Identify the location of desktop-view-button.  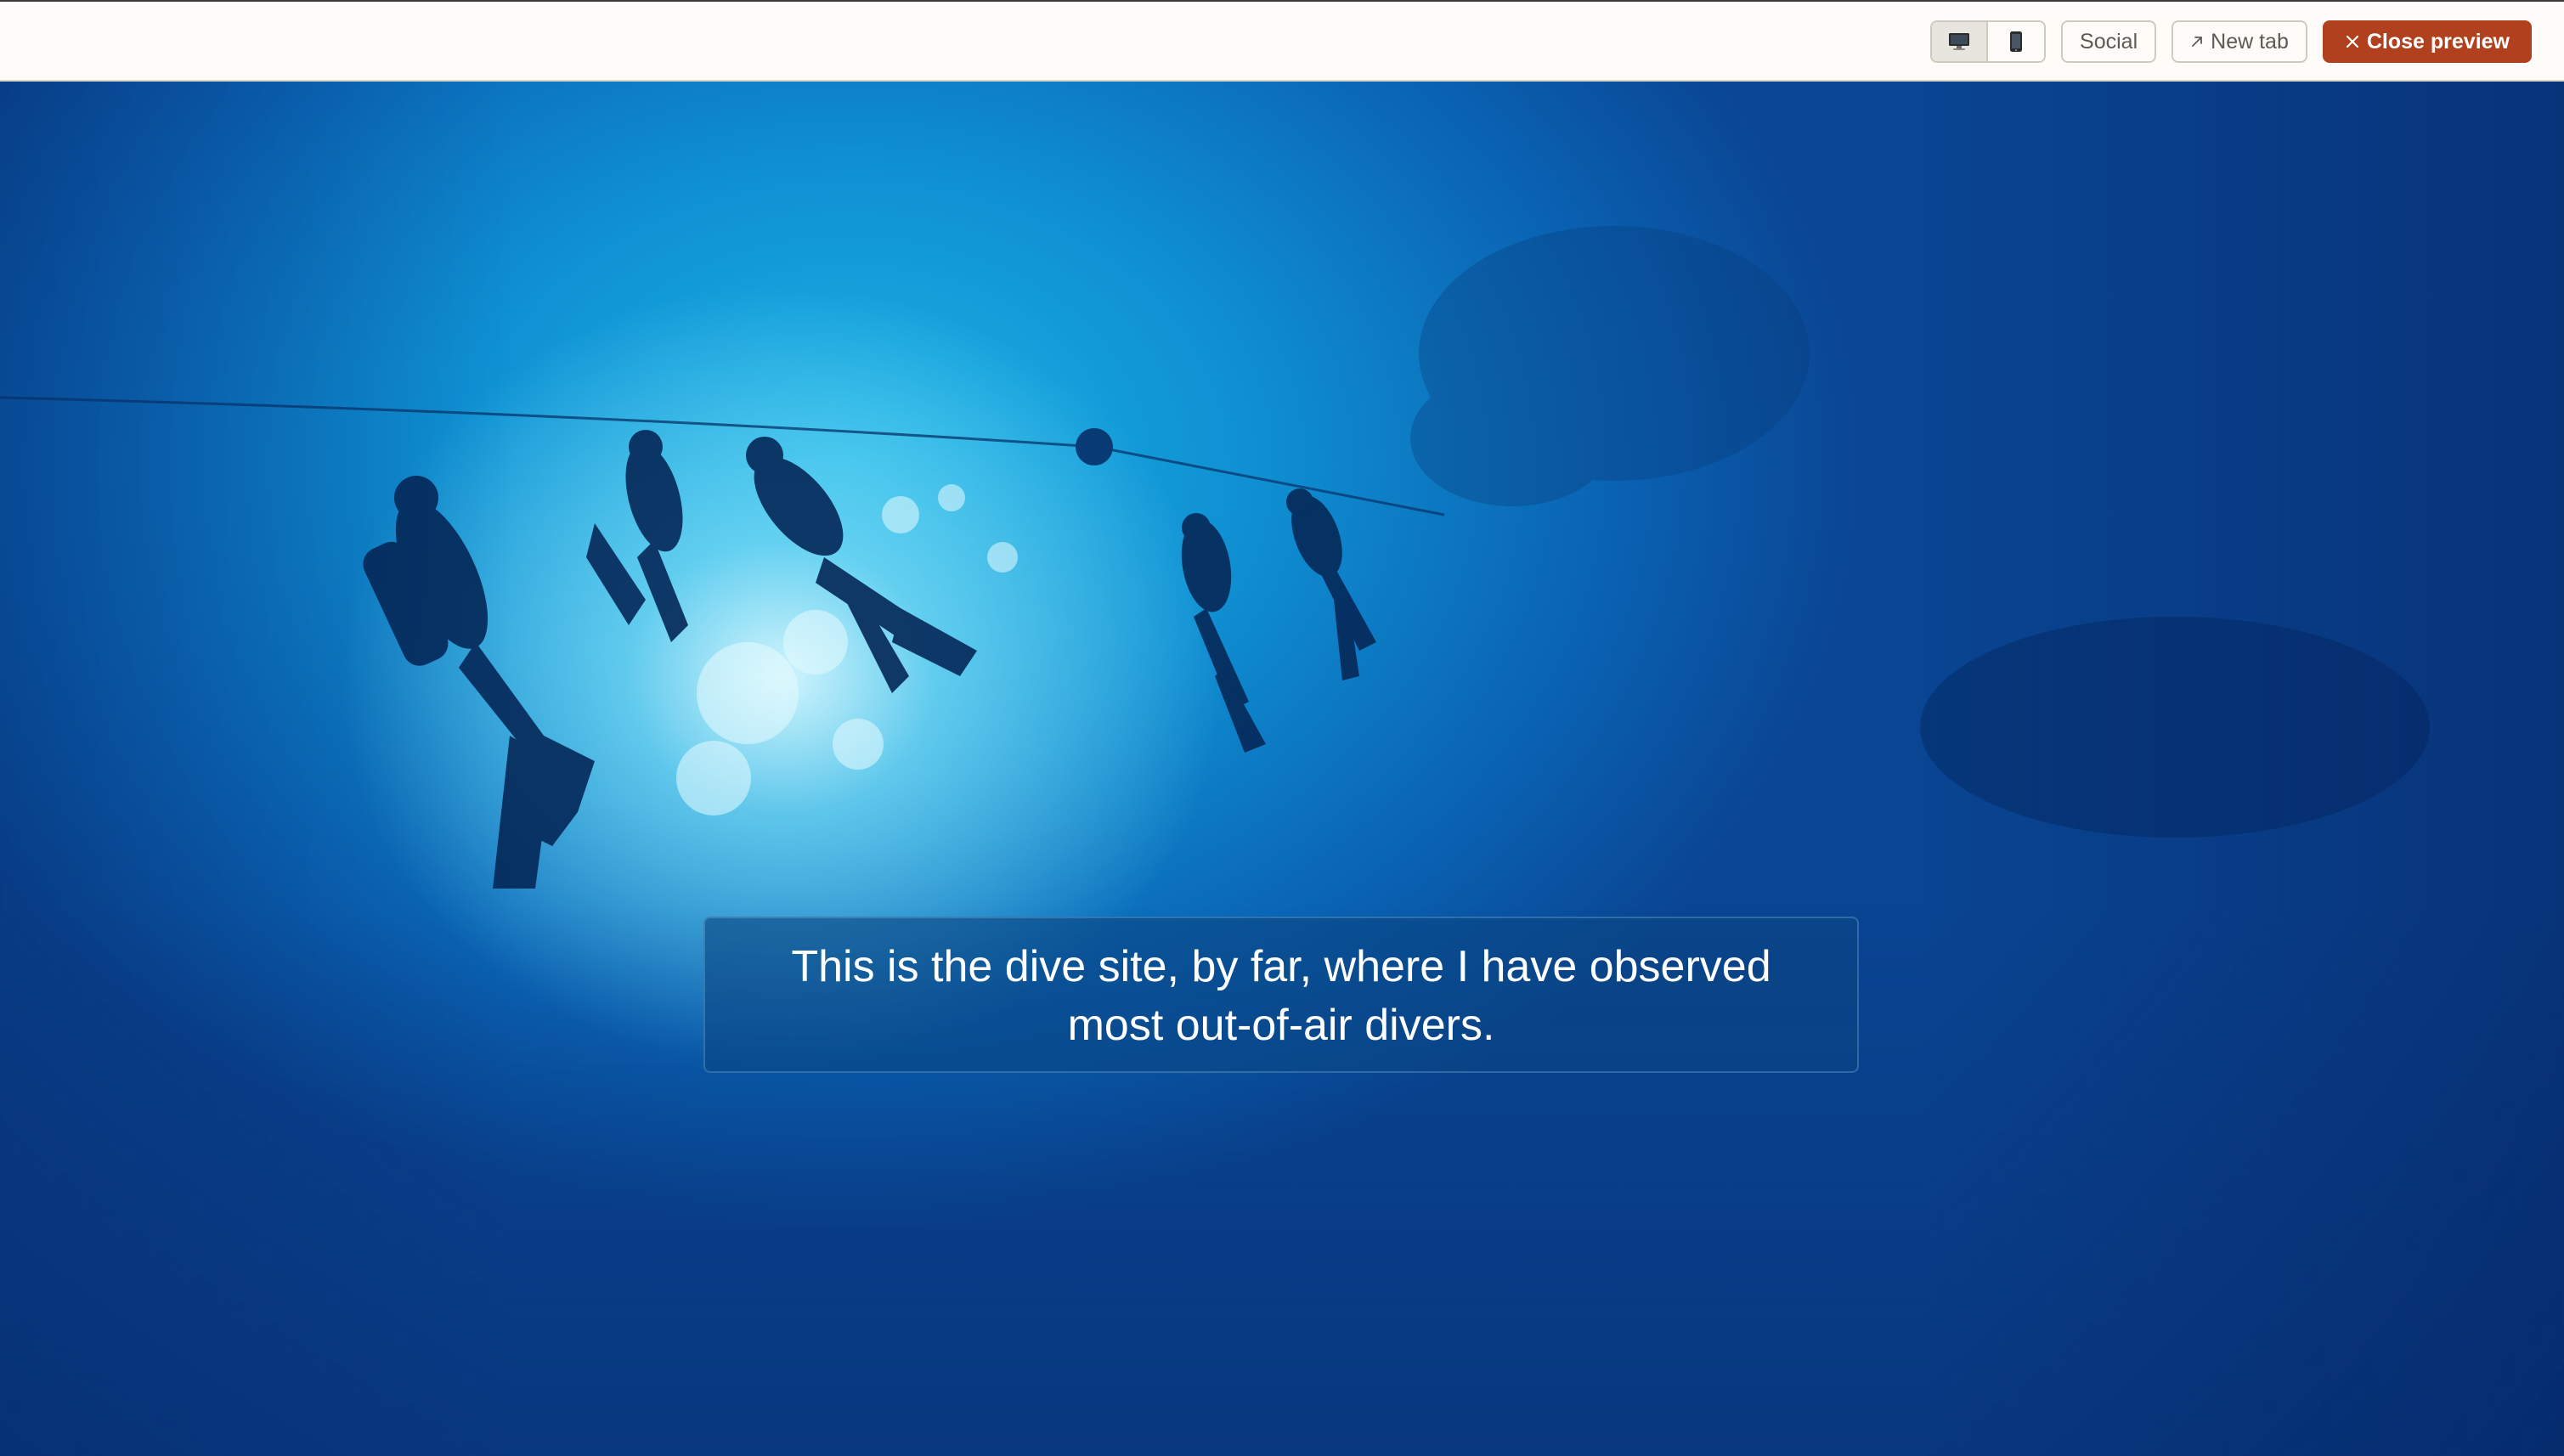
(1961, 42).